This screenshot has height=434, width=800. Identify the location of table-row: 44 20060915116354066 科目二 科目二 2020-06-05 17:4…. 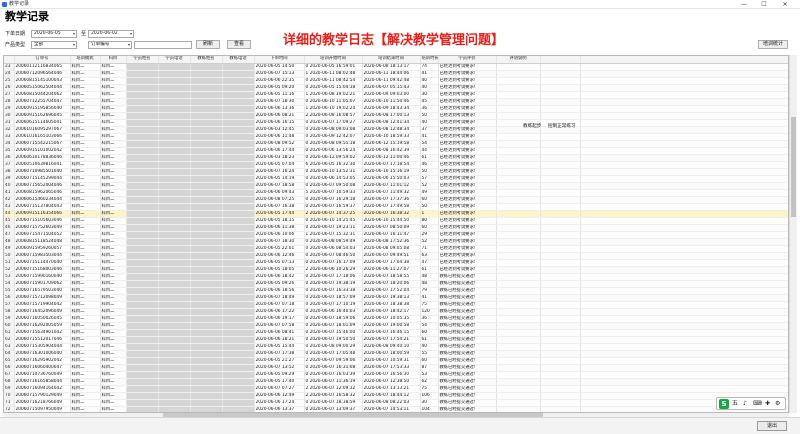
(396, 214).